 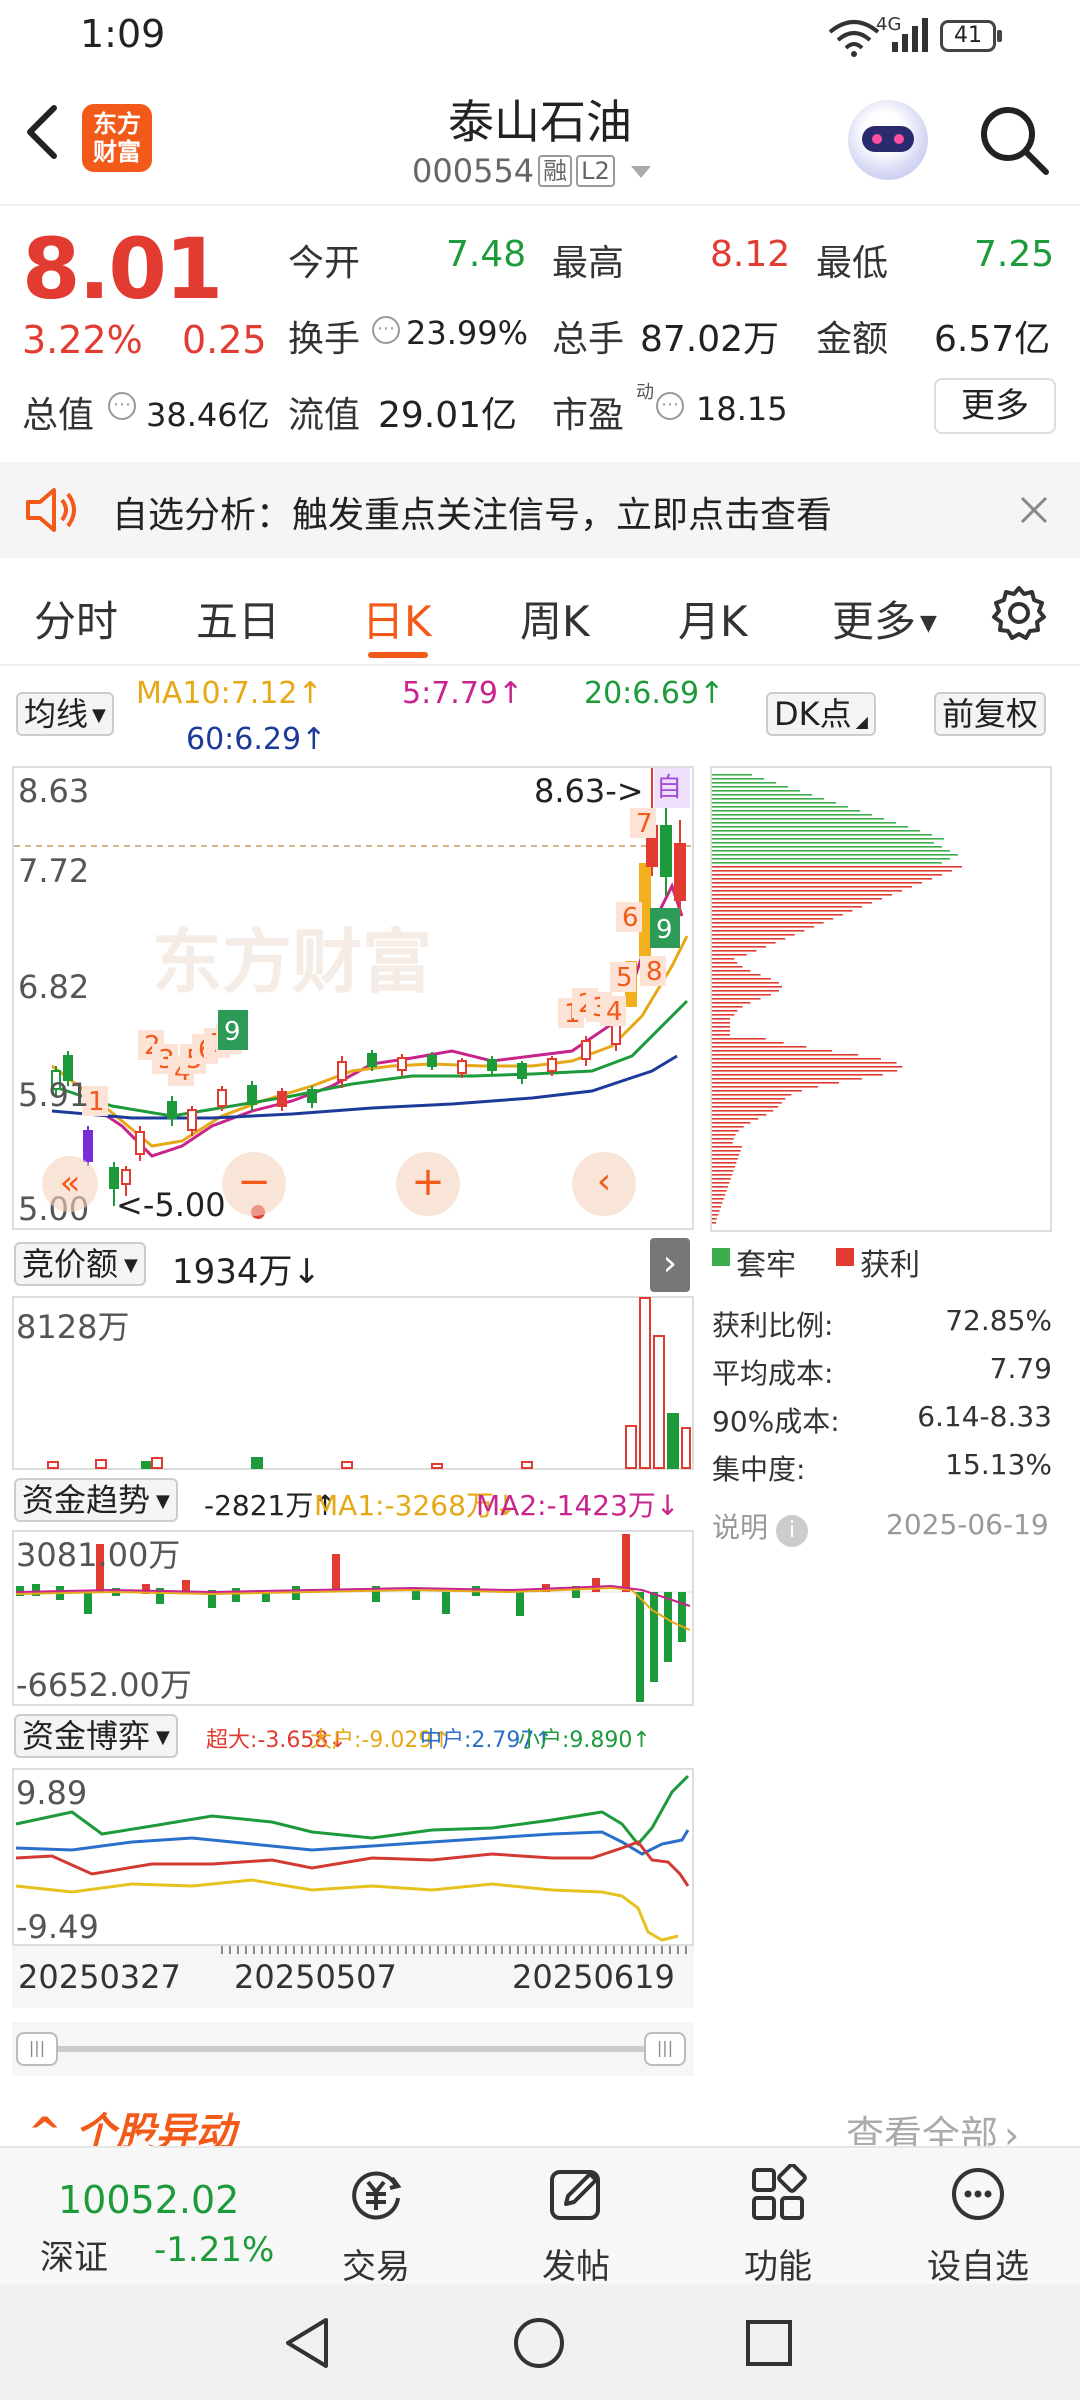 I want to click on fund-game-top-label: 9.89, so click(x=51, y=1793).